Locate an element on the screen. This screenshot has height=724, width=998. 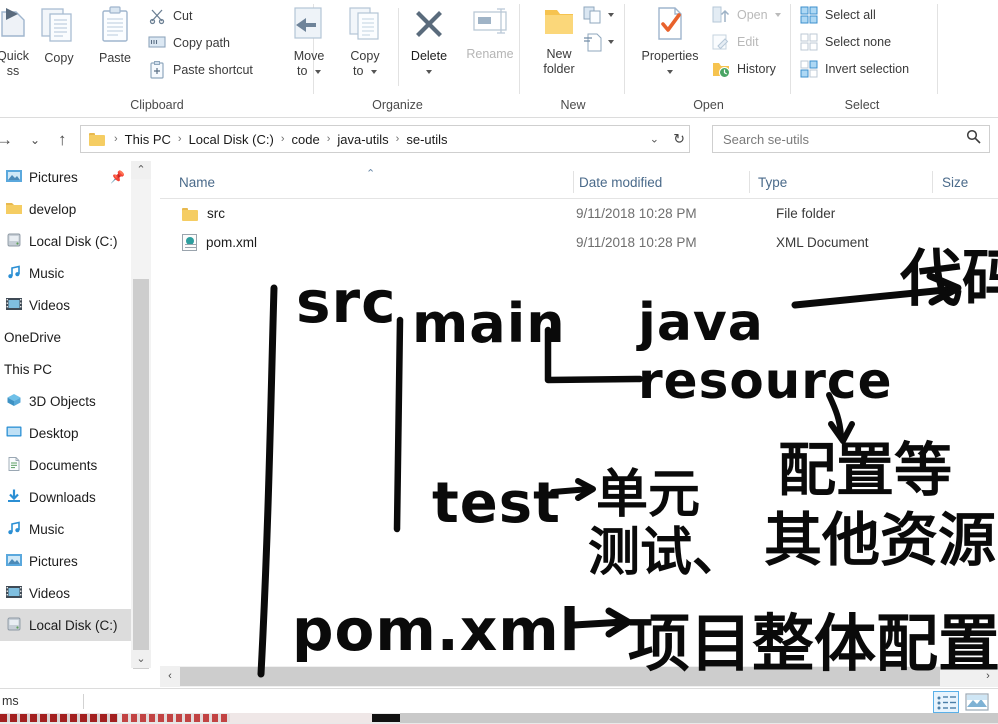
status-item-count: ms is located at coordinates (10, 701).